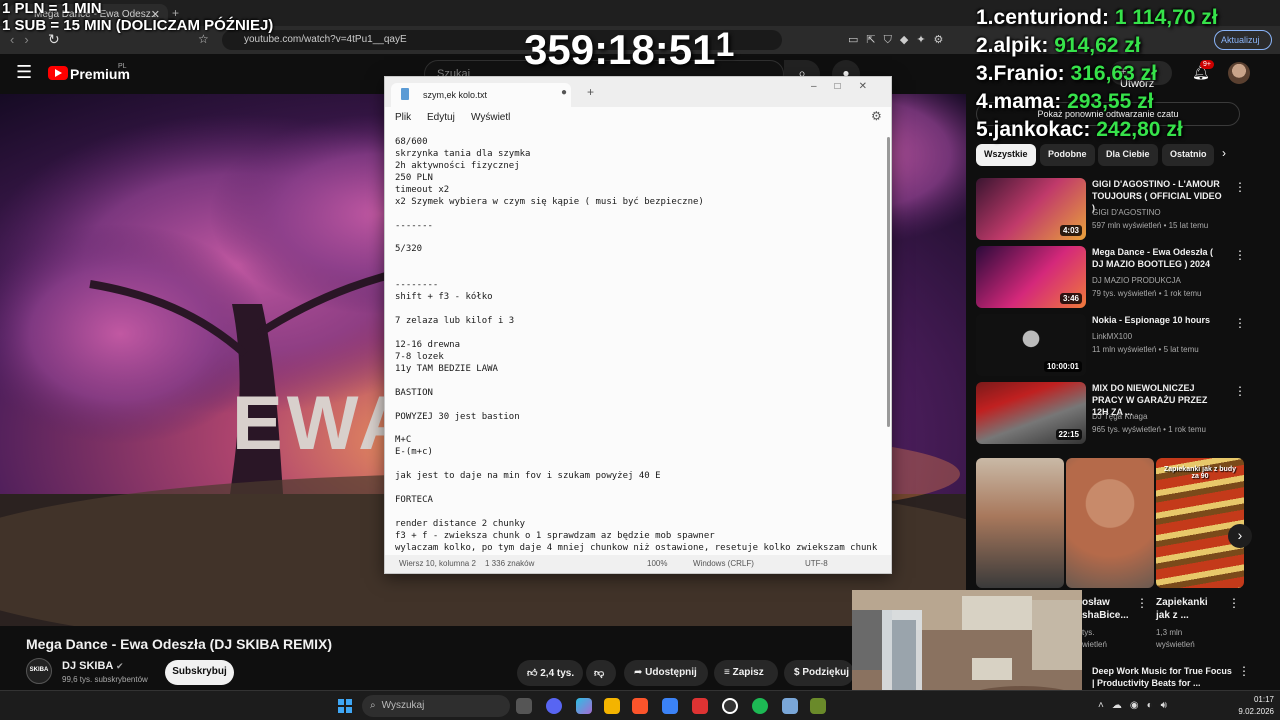 The image size is (1280, 720). I want to click on brave-icon, so click(640, 706).